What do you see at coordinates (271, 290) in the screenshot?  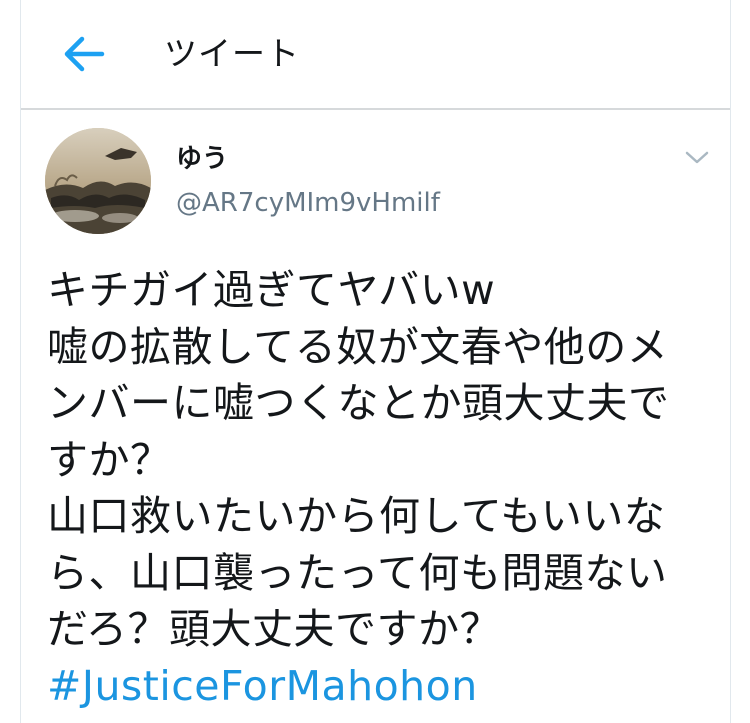 I see `tweet-text-line: キチガイ過ぎてヤバいw` at bounding box center [271, 290].